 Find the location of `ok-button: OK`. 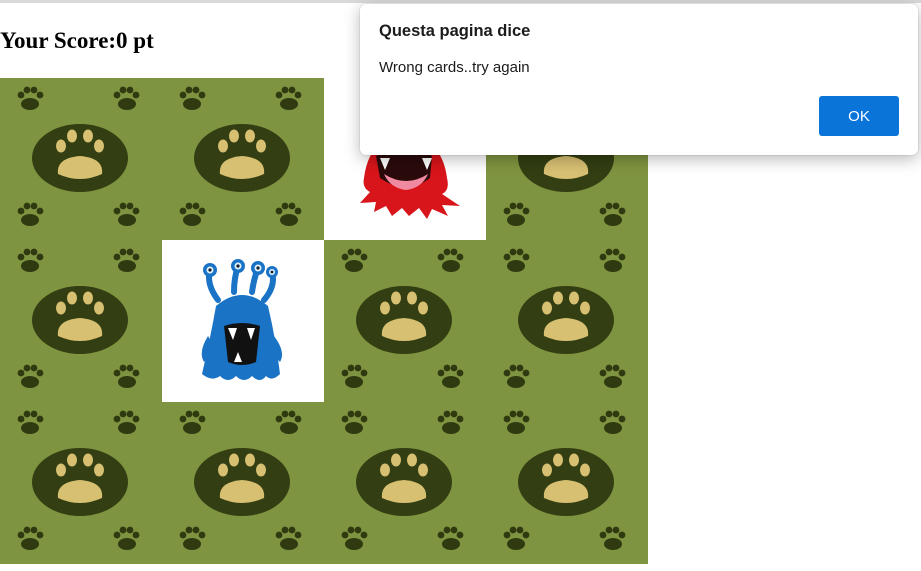

ok-button: OK is located at coordinates (859, 116).